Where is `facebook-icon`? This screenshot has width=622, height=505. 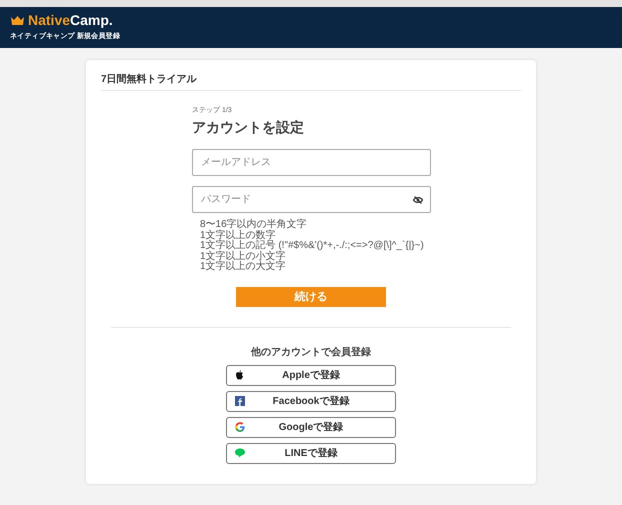
facebook-icon is located at coordinates (240, 401).